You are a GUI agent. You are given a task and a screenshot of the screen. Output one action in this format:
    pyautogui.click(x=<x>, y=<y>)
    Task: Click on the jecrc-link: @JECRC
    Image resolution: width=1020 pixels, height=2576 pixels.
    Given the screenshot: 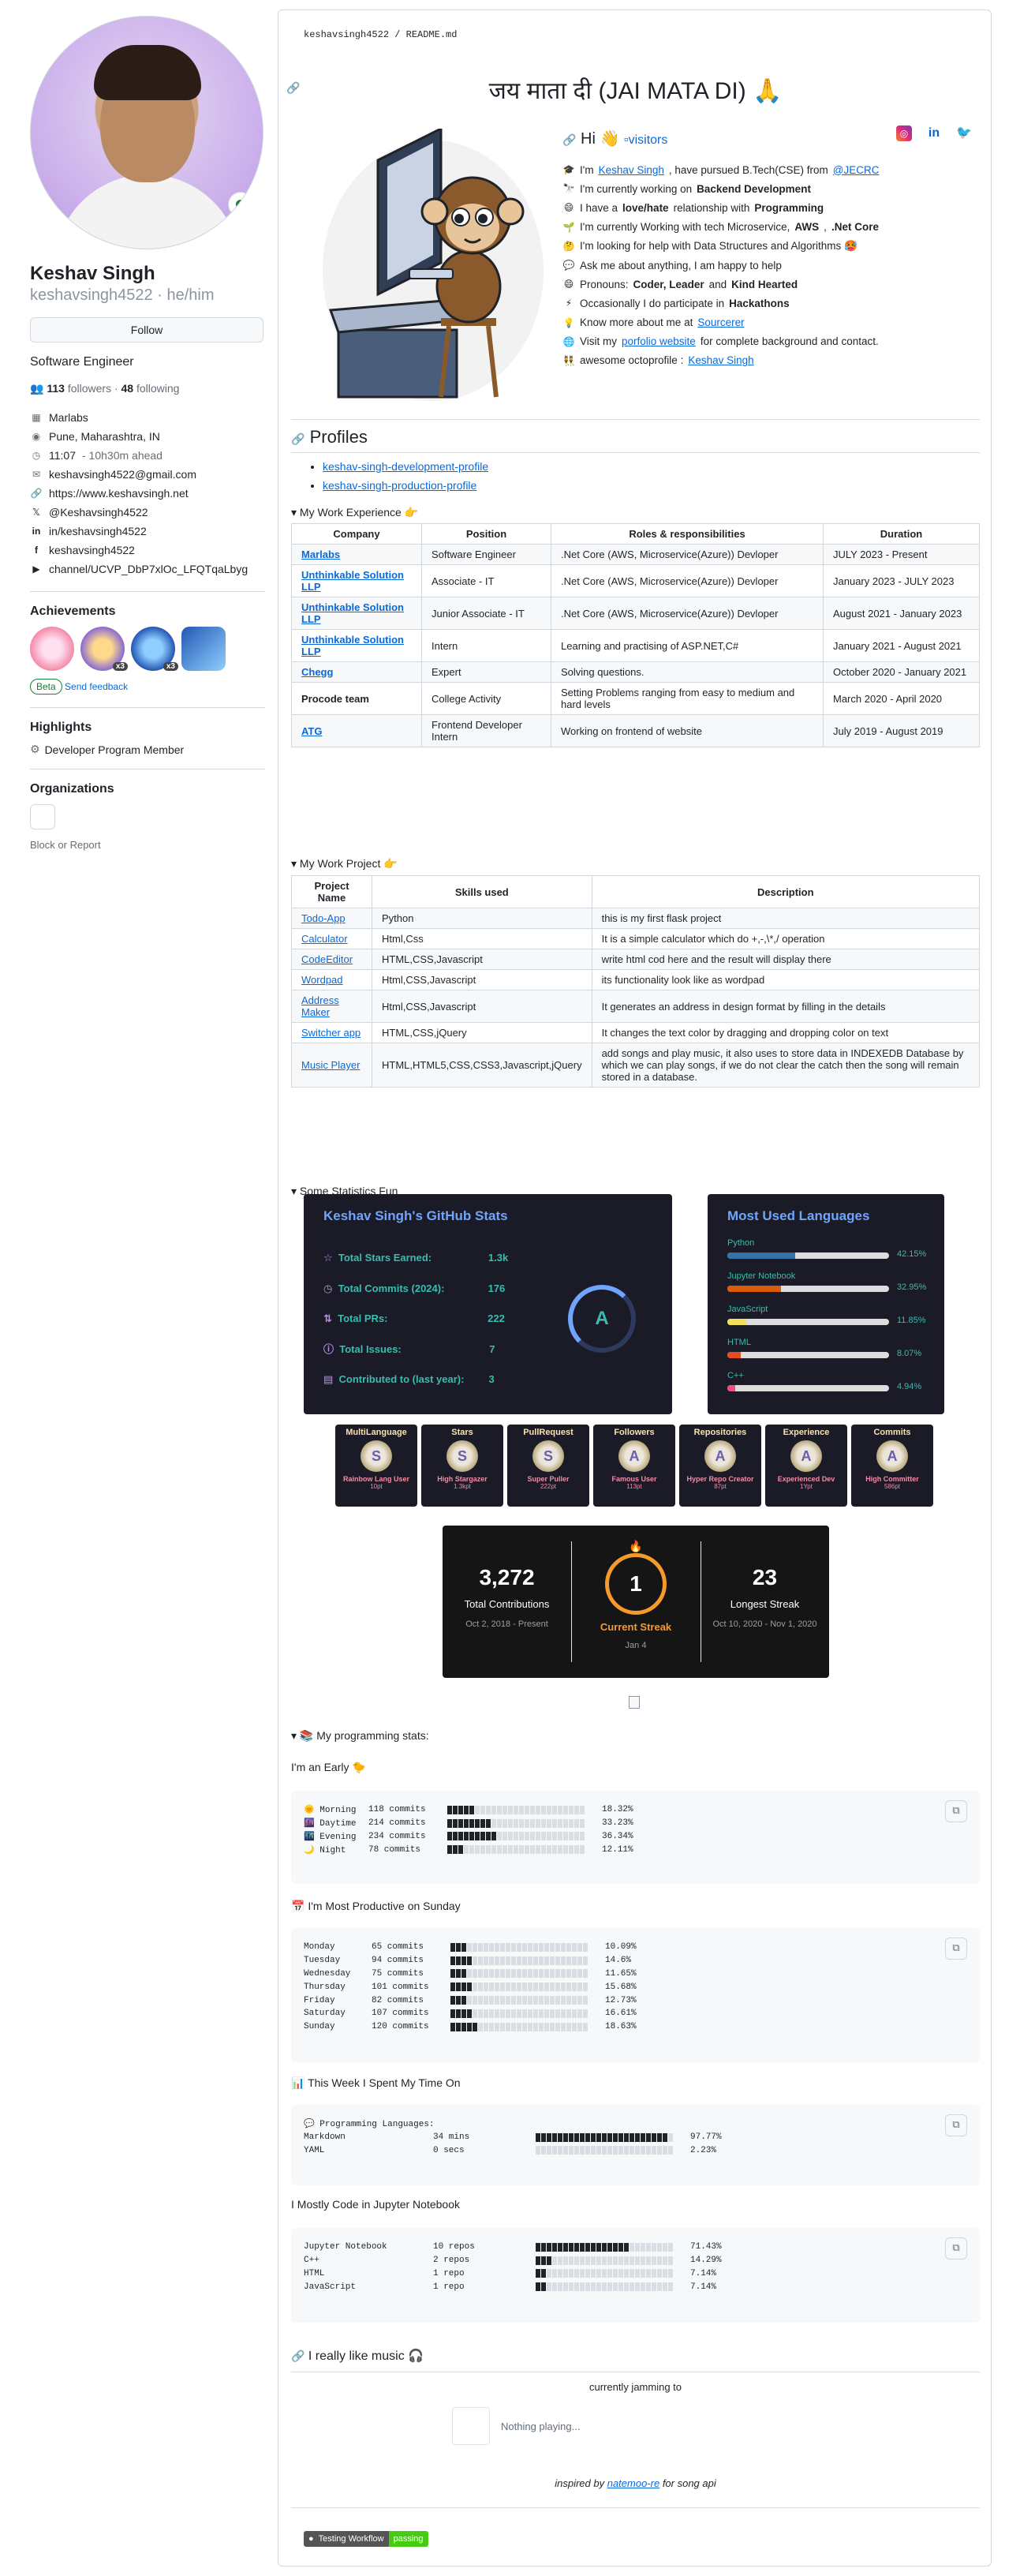 What is the action you would take?
    pyautogui.click(x=856, y=170)
    